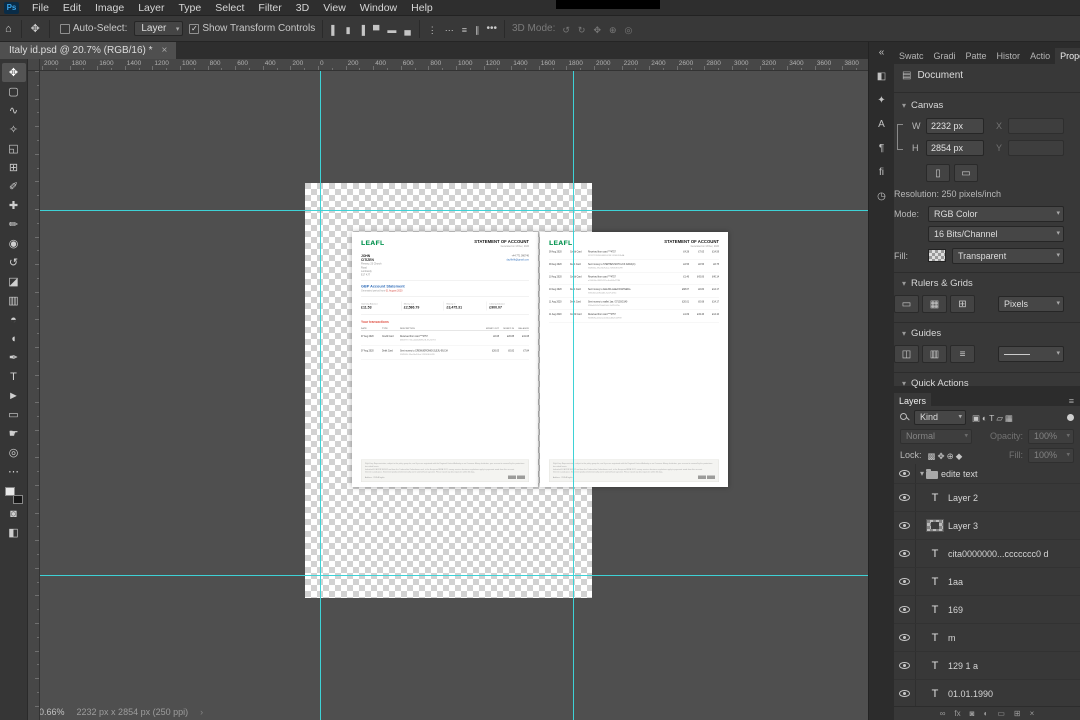 This screenshot has width=1080, height=720. I want to click on fill-swatch, so click(937, 255).